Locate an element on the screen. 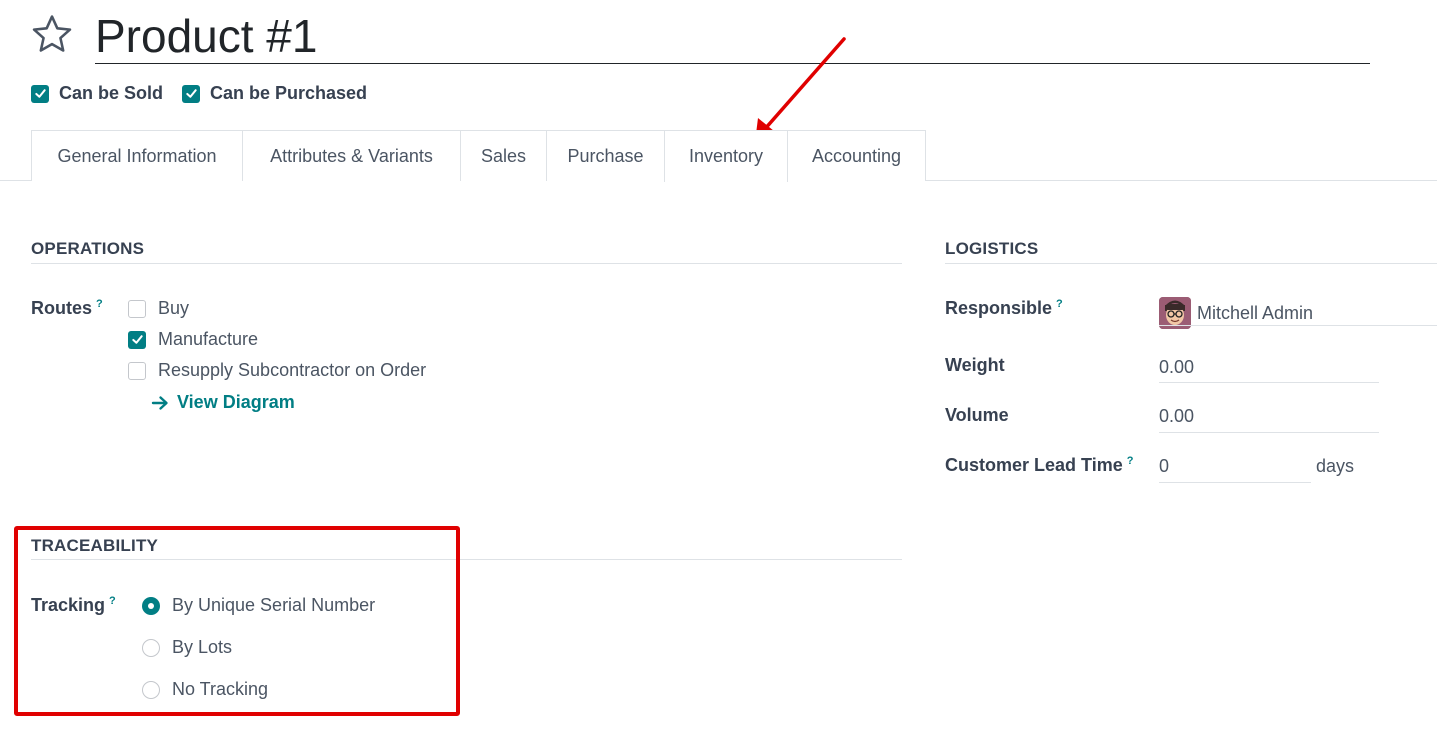  lead-time-input: 0 is located at coordinates (1164, 466).